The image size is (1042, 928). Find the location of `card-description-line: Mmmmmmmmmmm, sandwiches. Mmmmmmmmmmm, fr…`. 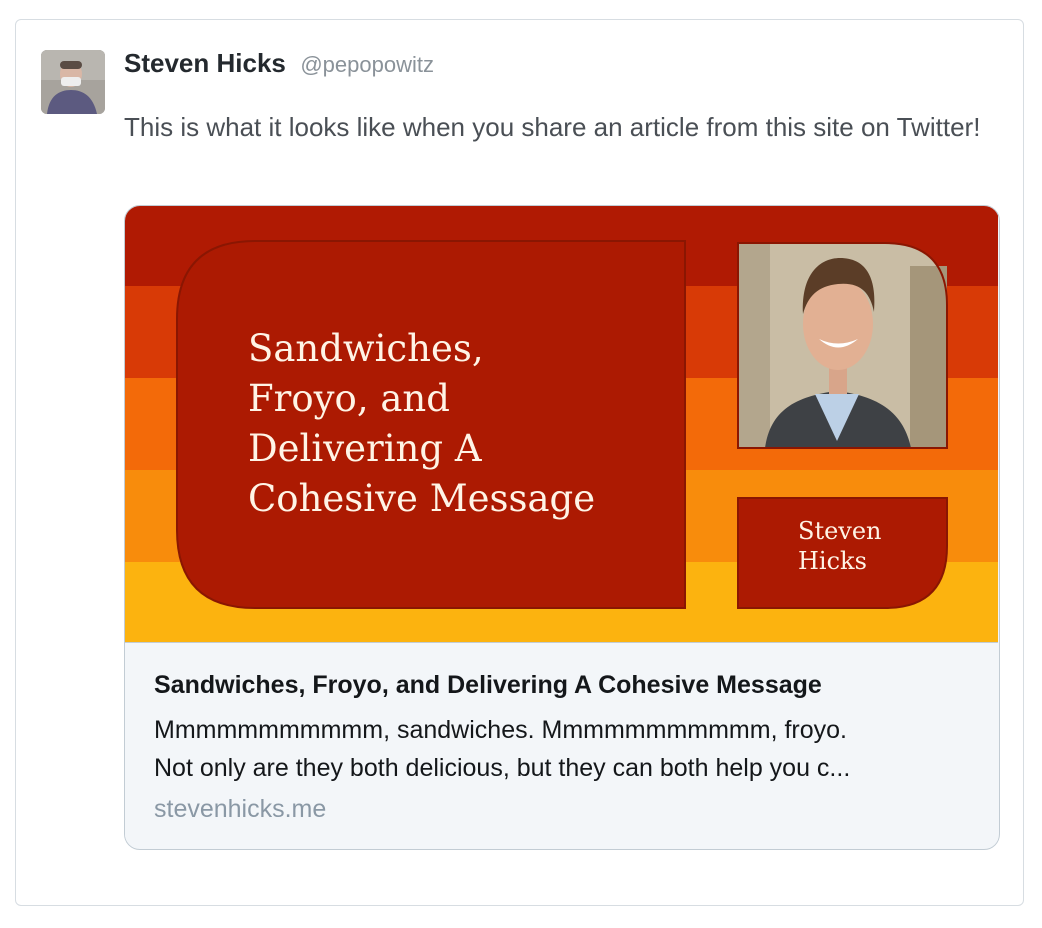

card-description-line: Mmmmmmmmmmm, sandwiches. Mmmmmmmmmmm, fr… is located at coordinates (500, 730).